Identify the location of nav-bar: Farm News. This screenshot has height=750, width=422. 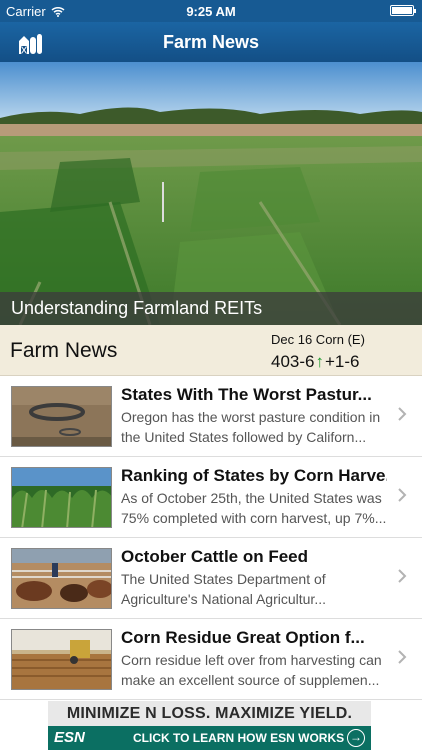
(211, 42).